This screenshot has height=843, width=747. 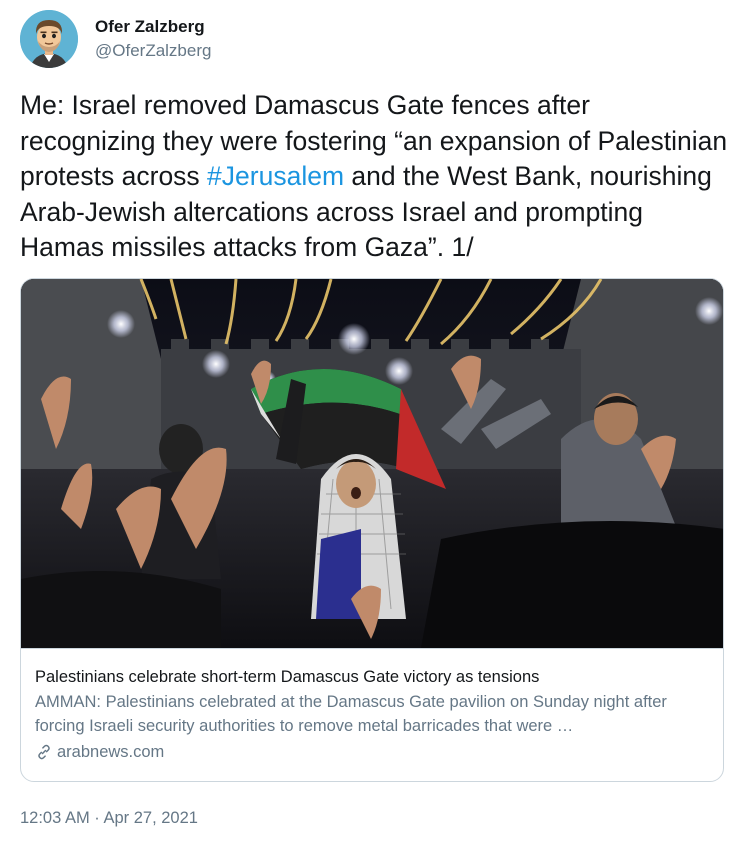 I want to click on card-domain: arabnews.com, so click(x=372, y=752).